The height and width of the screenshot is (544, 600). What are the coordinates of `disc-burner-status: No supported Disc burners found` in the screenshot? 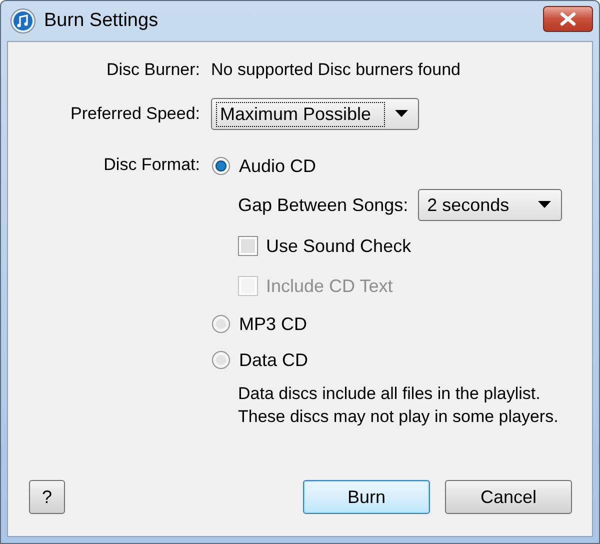 It's located at (336, 70).